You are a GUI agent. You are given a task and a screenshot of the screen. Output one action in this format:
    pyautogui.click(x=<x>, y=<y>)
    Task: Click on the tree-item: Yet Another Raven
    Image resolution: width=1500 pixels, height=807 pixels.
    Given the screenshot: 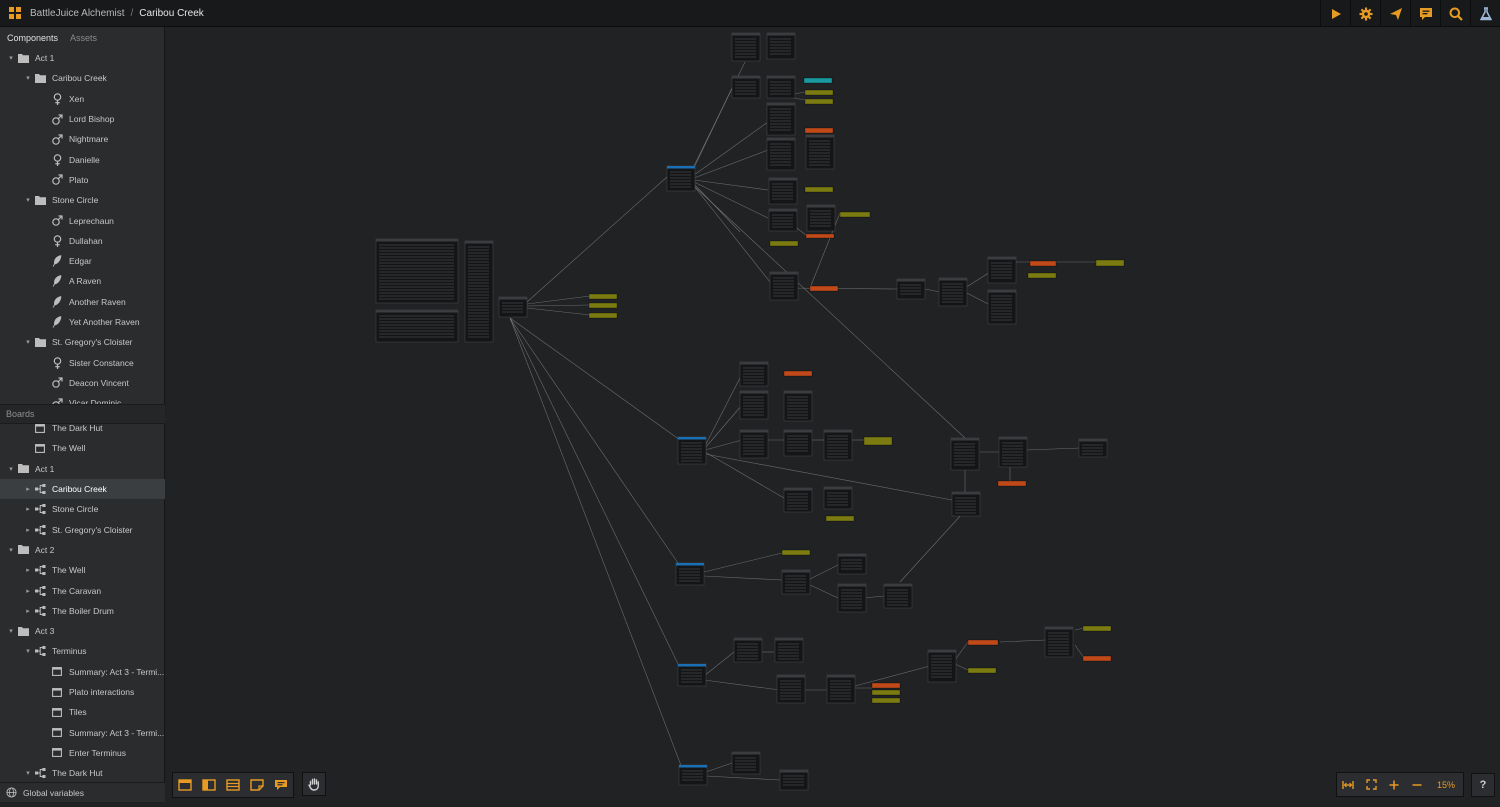 What is the action you would take?
    pyautogui.click(x=82, y=322)
    